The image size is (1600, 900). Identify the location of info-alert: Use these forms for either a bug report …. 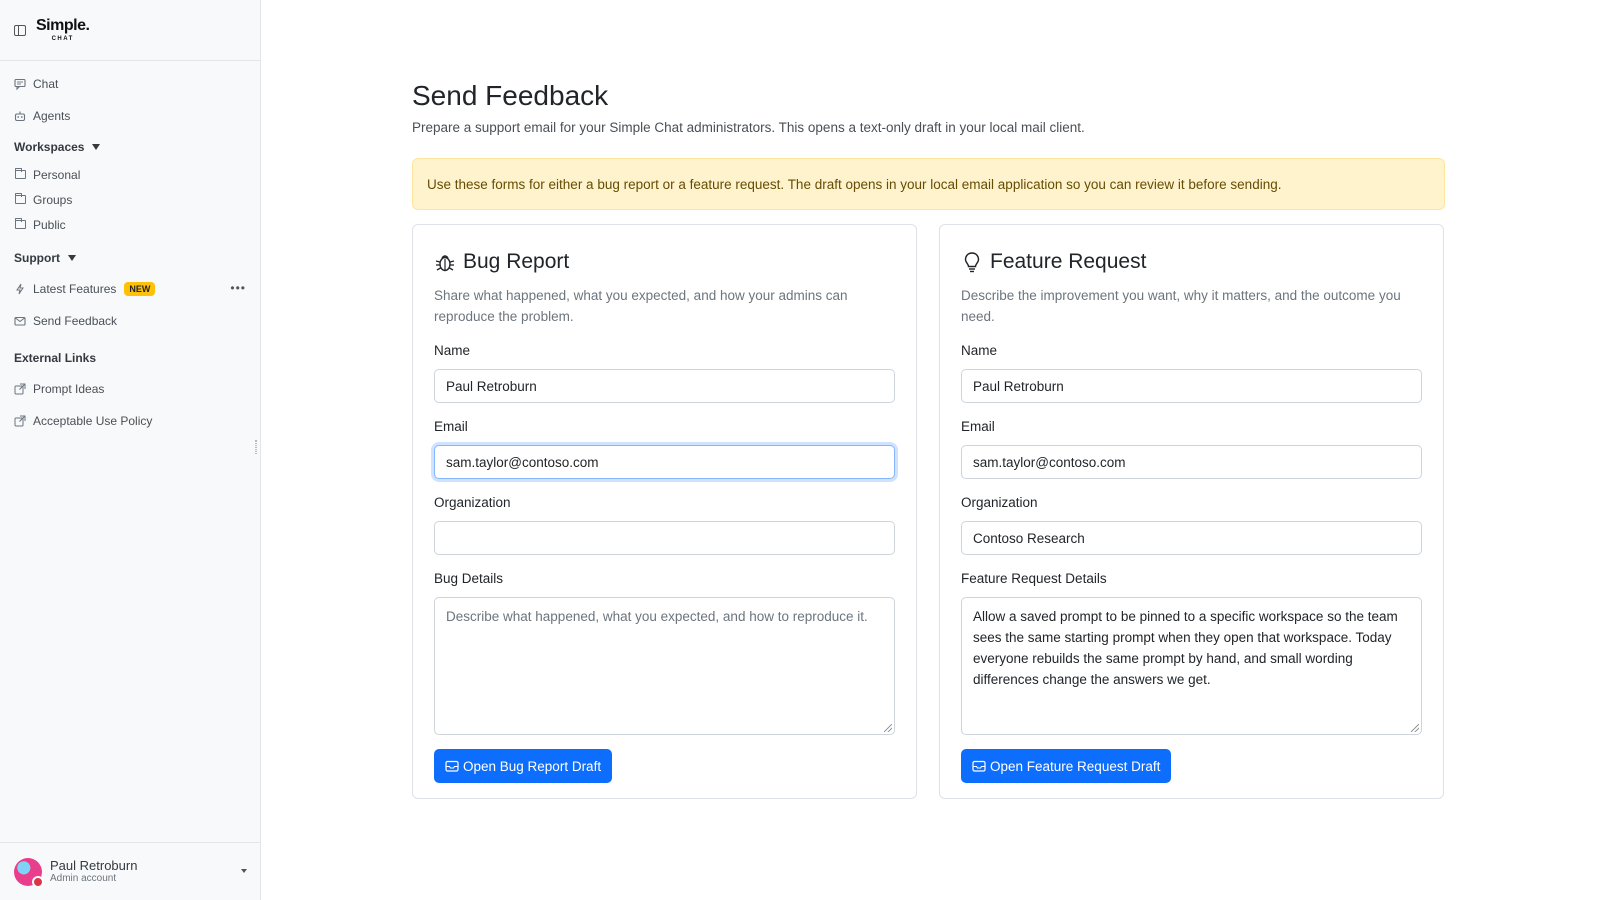
(928, 184).